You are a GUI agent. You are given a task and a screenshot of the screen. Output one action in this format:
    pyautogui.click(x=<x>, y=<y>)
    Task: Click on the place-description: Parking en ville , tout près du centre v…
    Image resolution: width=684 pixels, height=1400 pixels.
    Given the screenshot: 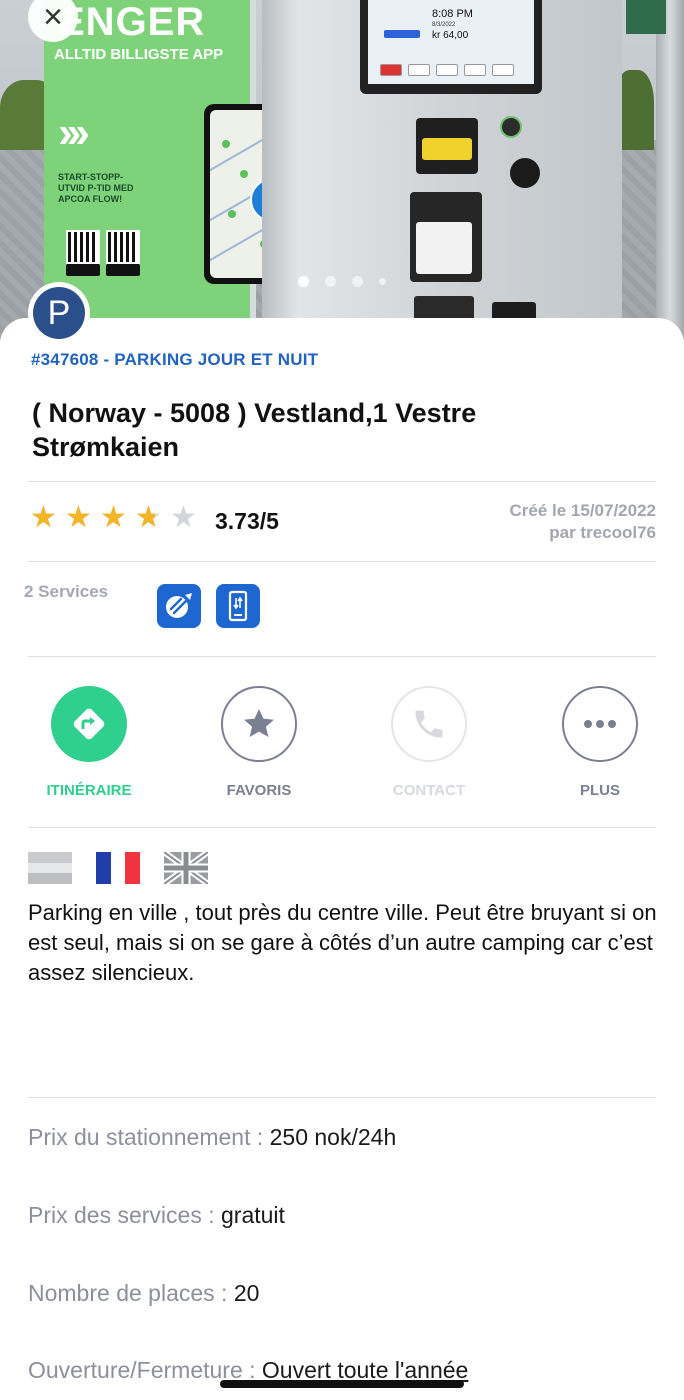 What is the action you would take?
    pyautogui.click(x=342, y=942)
    